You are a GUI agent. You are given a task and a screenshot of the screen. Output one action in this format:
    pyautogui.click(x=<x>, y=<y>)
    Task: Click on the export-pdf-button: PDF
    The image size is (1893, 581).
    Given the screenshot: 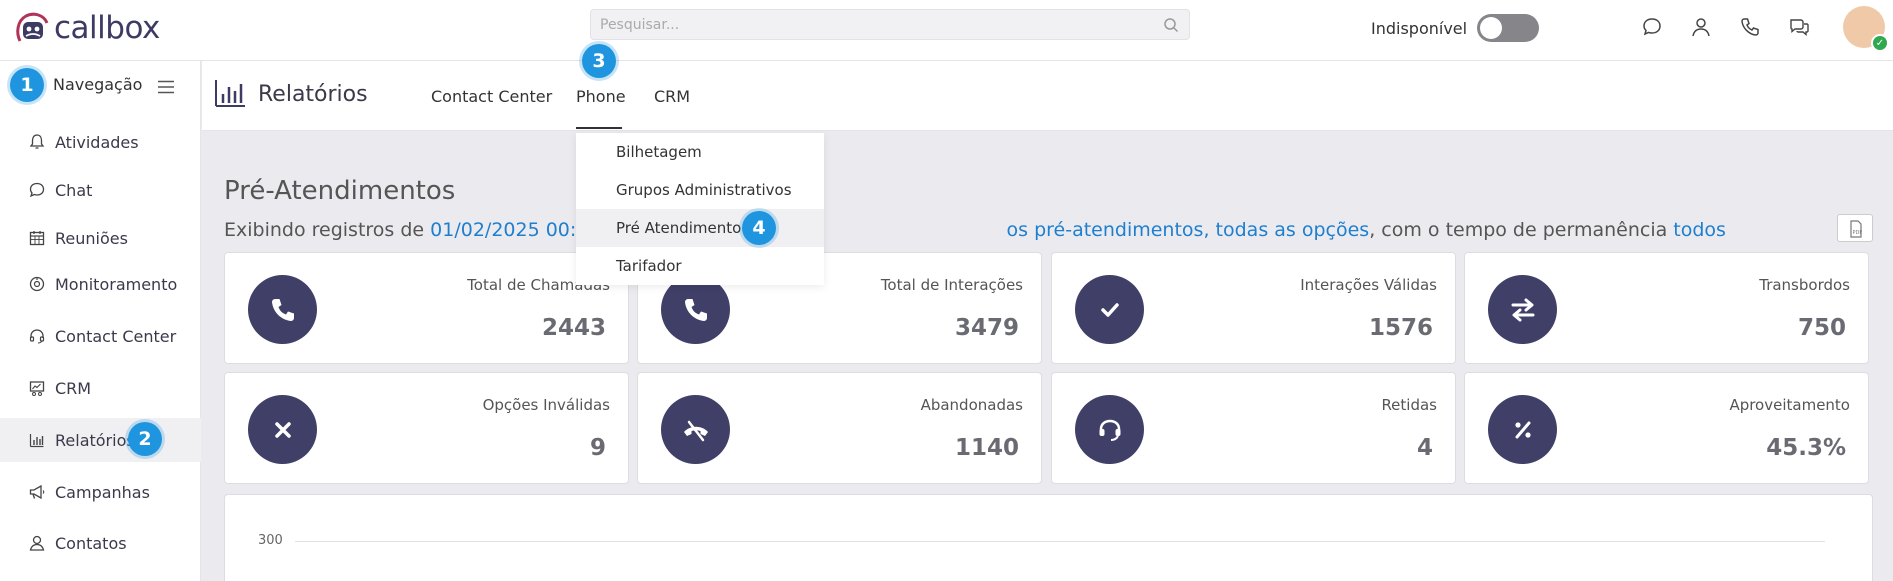 What is the action you would take?
    pyautogui.click(x=1855, y=228)
    